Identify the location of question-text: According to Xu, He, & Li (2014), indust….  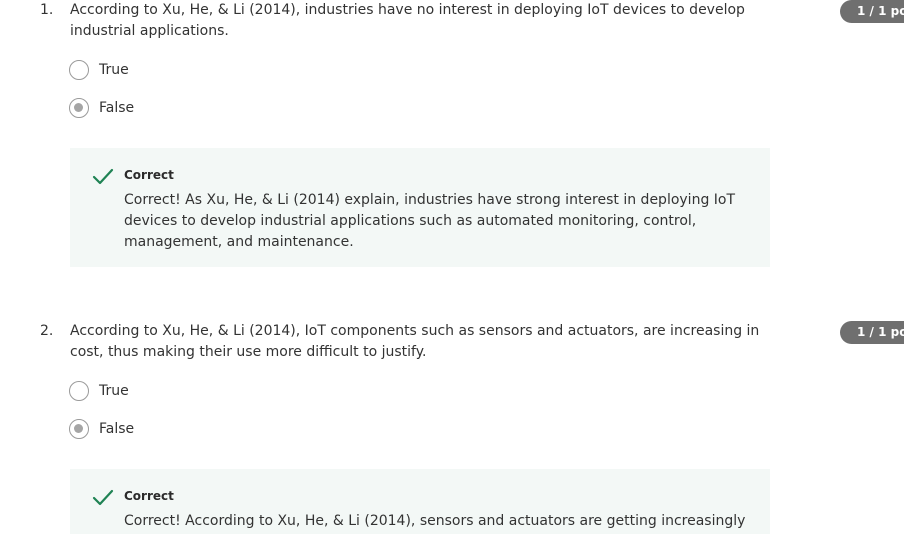
(407, 20).